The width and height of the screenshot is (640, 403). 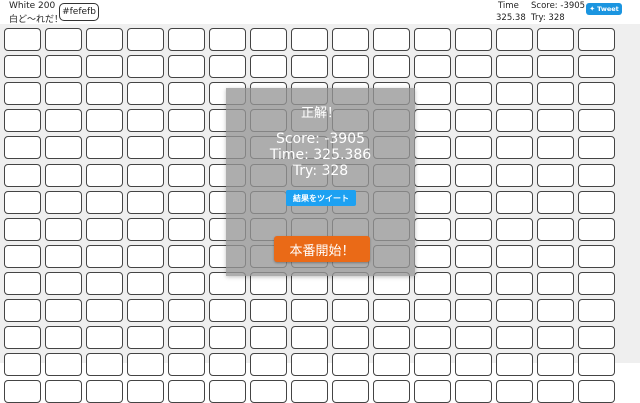 What do you see at coordinates (604, 9) in the screenshot?
I see `tweet-button: ✦ Tweet` at bounding box center [604, 9].